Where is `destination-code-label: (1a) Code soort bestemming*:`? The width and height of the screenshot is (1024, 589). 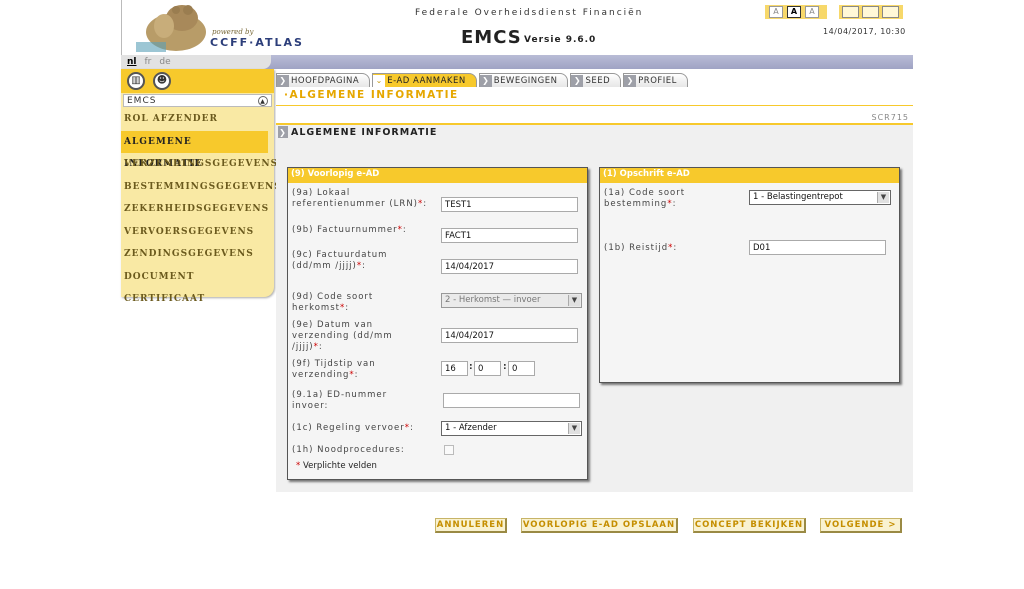
destination-code-label: (1a) Code soort bestemming*: is located at coordinates (645, 198).